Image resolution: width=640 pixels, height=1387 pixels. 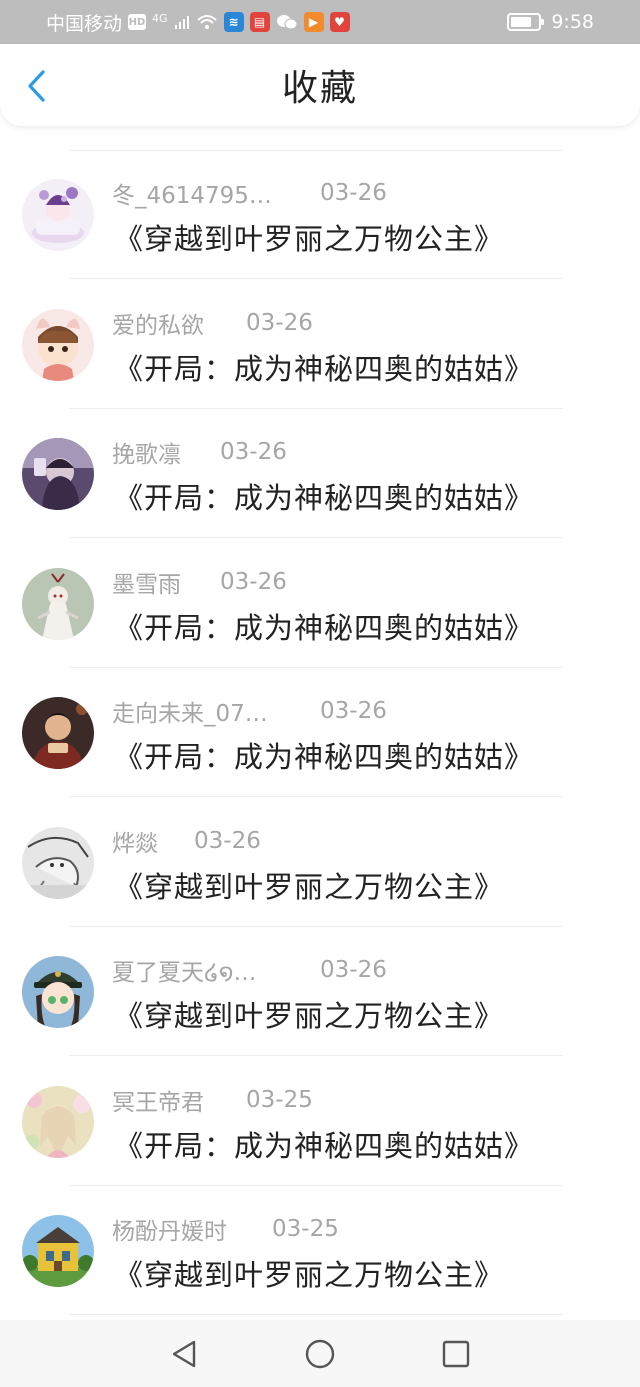 What do you see at coordinates (58, 1121) in the screenshot?
I see `avatar-flower-girl` at bounding box center [58, 1121].